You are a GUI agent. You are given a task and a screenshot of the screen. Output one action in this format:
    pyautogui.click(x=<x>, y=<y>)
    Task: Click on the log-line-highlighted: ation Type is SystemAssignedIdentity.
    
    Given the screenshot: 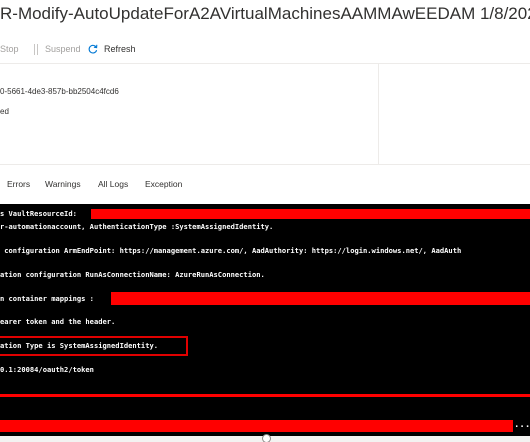 What is the action you would take?
    pyautogui.click(x=79, y=345)
    